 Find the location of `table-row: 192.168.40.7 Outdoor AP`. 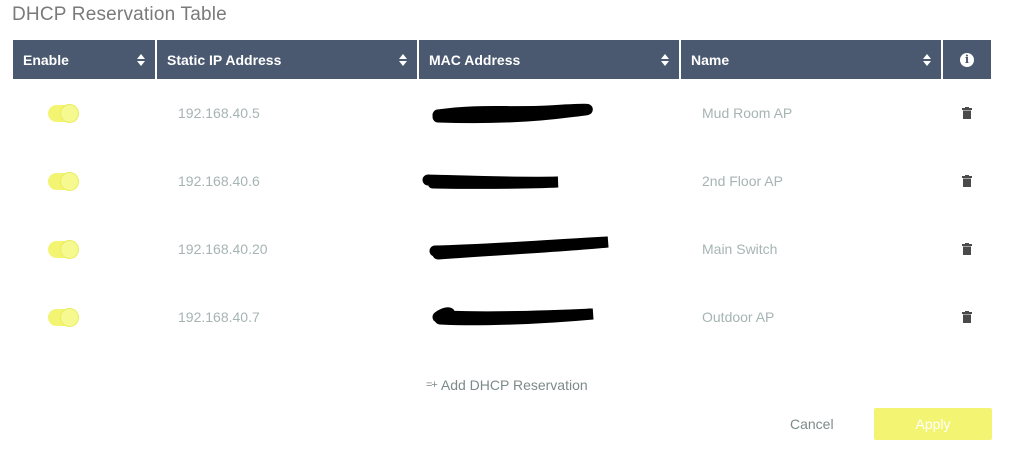

table-row: 192.168.40.7 Outdoor AP is located at coordinates (502, 317).